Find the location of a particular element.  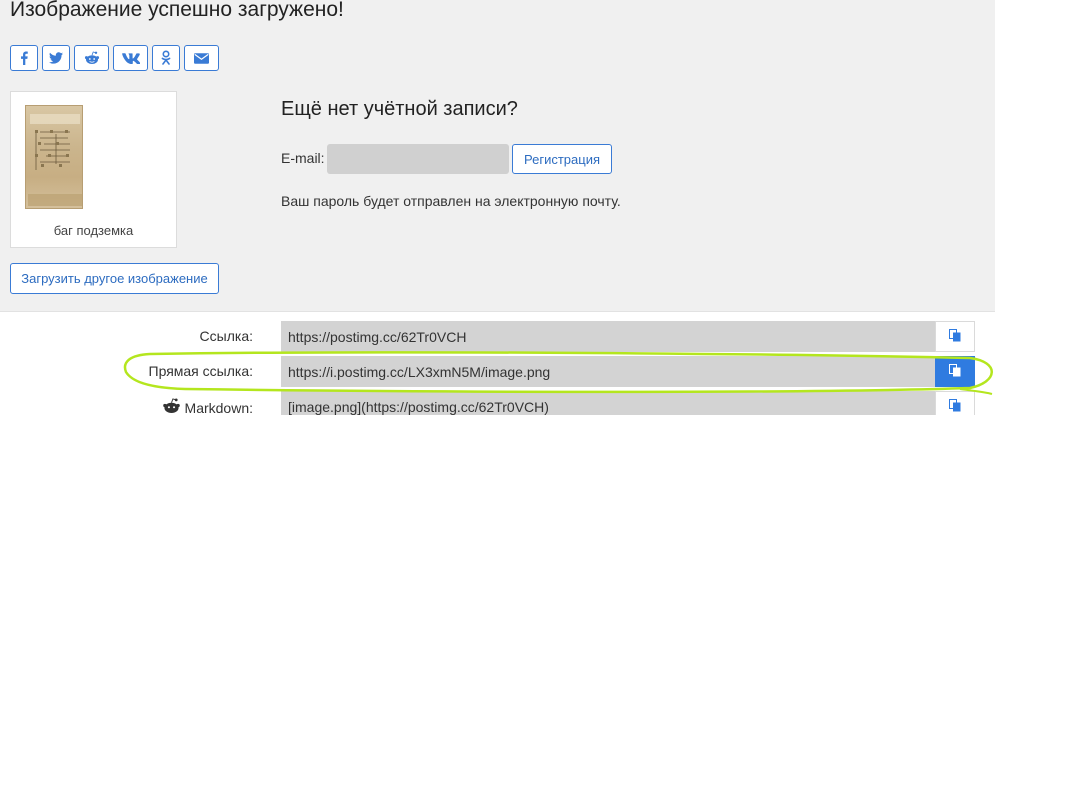

link-row-direct: Прямая ссылка: is located at coordinates (487, 371).